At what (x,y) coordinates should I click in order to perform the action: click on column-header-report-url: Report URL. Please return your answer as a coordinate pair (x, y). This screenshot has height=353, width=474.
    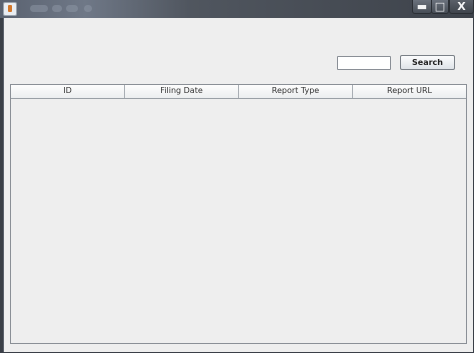
    Looking at the image, I should click on (409, 91).